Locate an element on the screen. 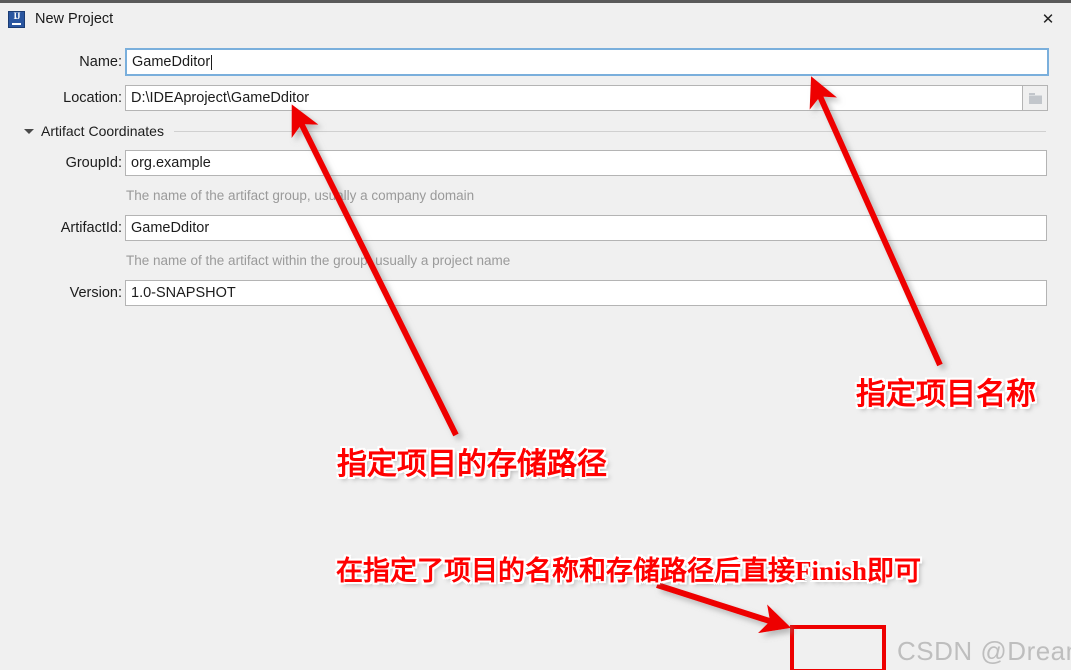  intellij-idea-icon is located at coordinates (16, 19).